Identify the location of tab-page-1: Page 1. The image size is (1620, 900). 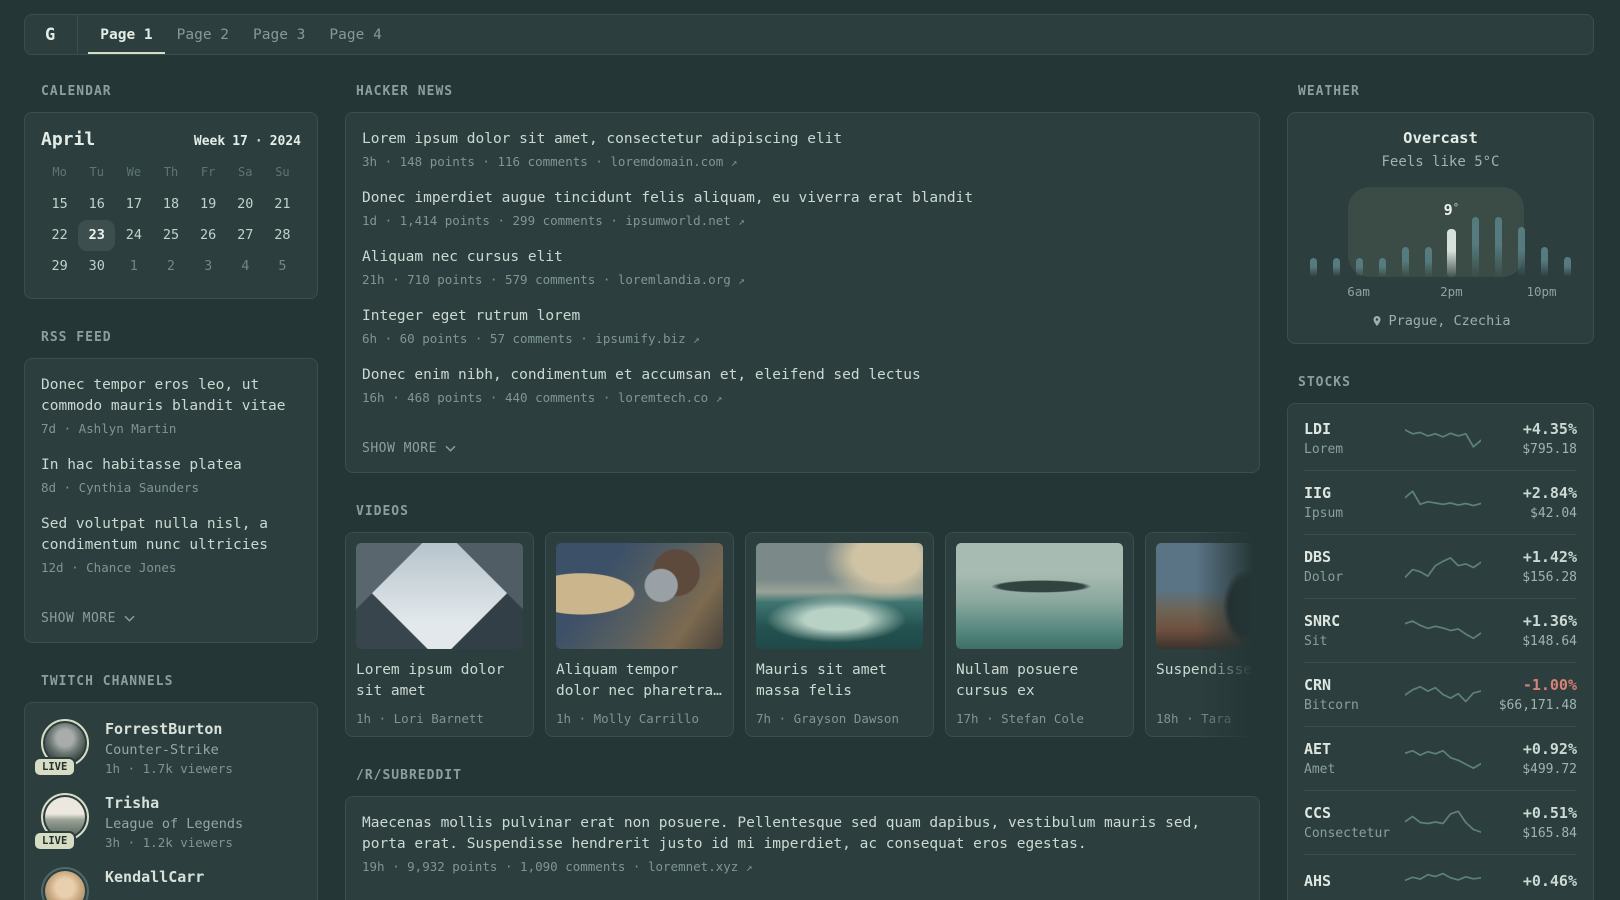
(126, 34).